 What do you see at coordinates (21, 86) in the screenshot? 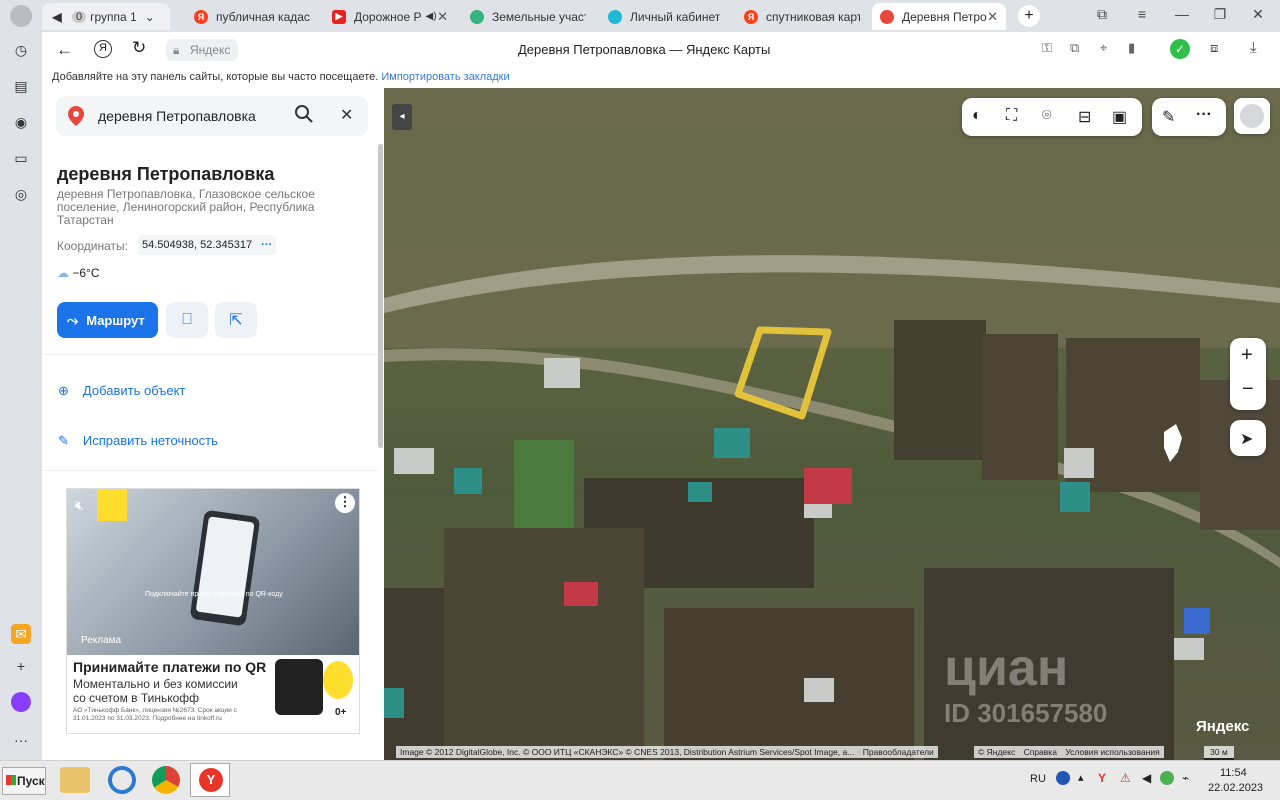
I see `collections-icon: ▤` at bounding box center [21, 86].